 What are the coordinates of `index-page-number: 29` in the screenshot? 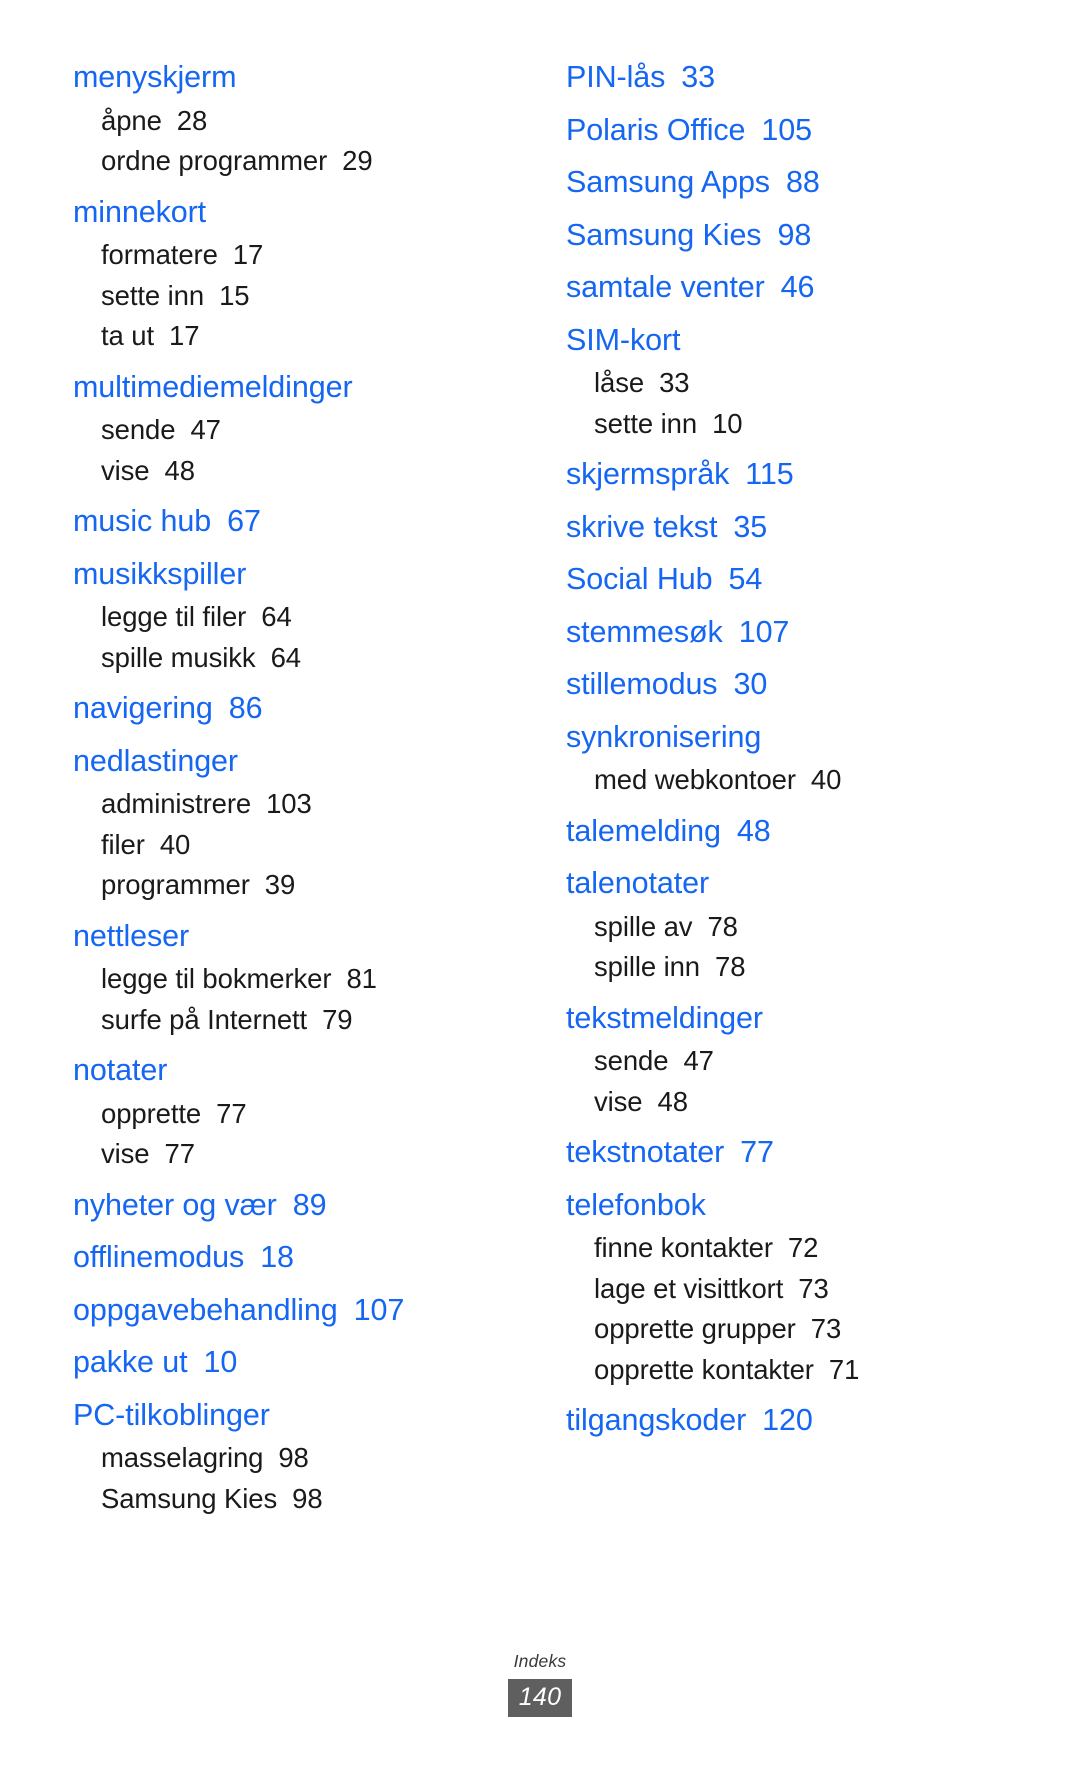 It's located at (357, 160).